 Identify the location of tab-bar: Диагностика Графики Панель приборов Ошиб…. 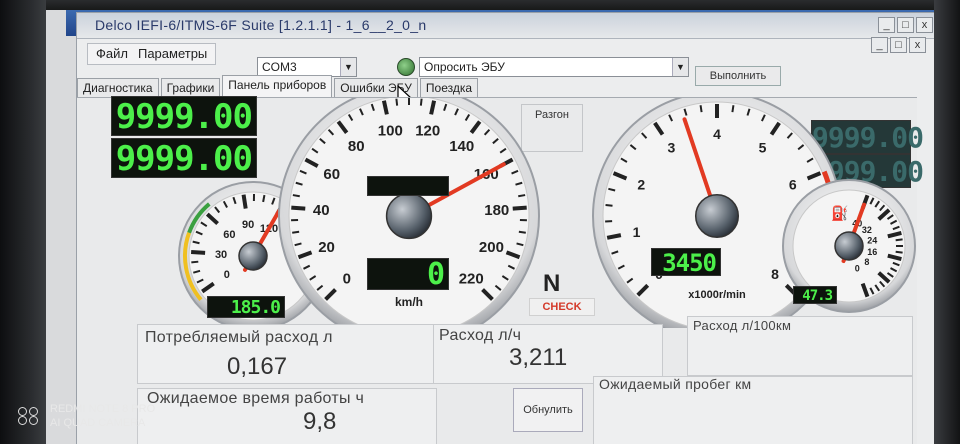
(278, 86).